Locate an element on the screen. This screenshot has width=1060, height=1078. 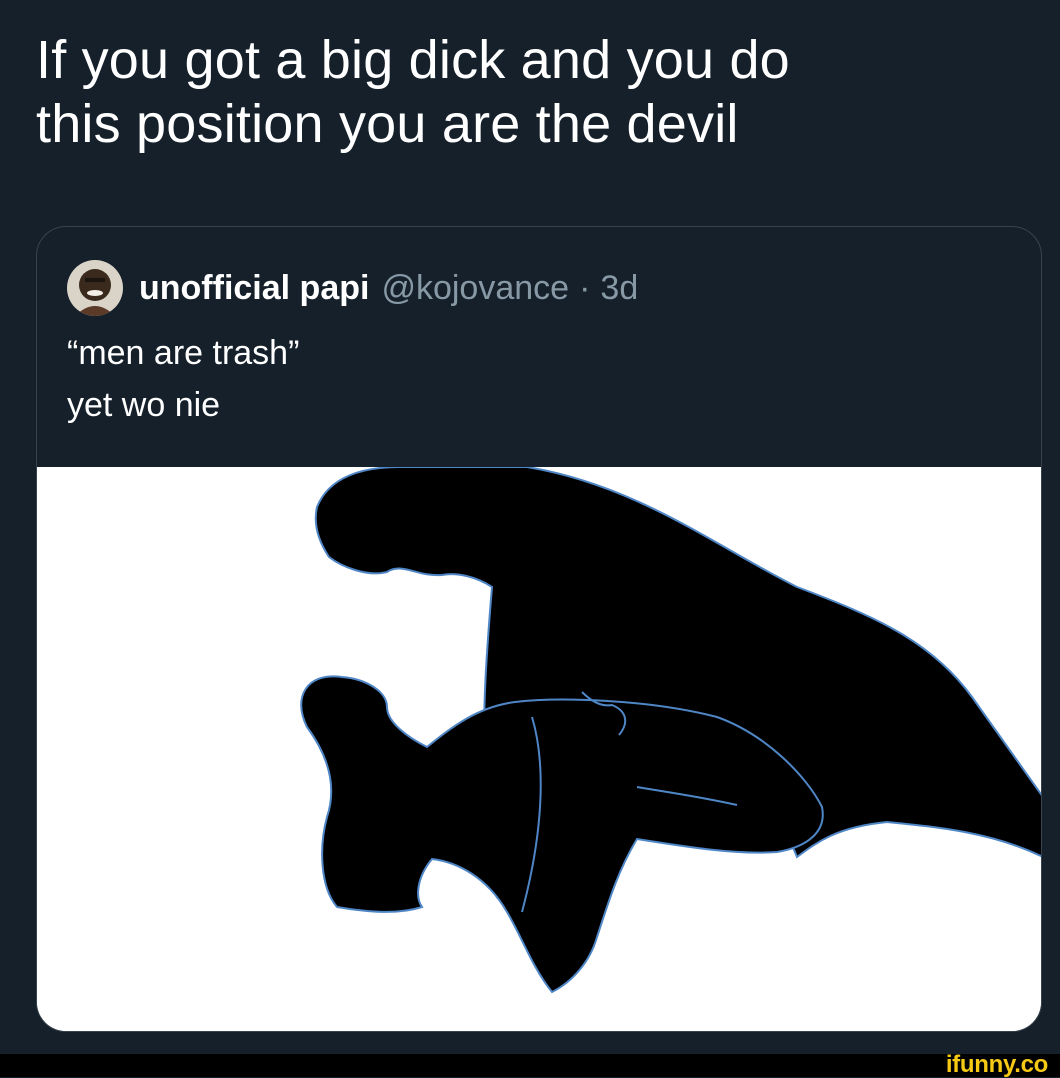
quoted-text-line-2: yet wo nie is located at coordinates (144, 405).